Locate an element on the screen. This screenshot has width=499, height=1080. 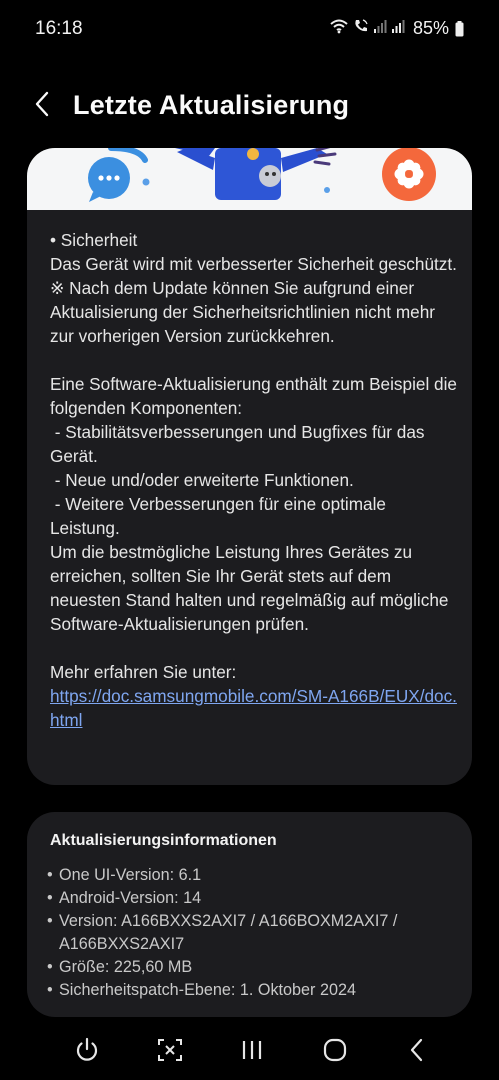
wifi-calling-icon is located at coordinates (361, 28).